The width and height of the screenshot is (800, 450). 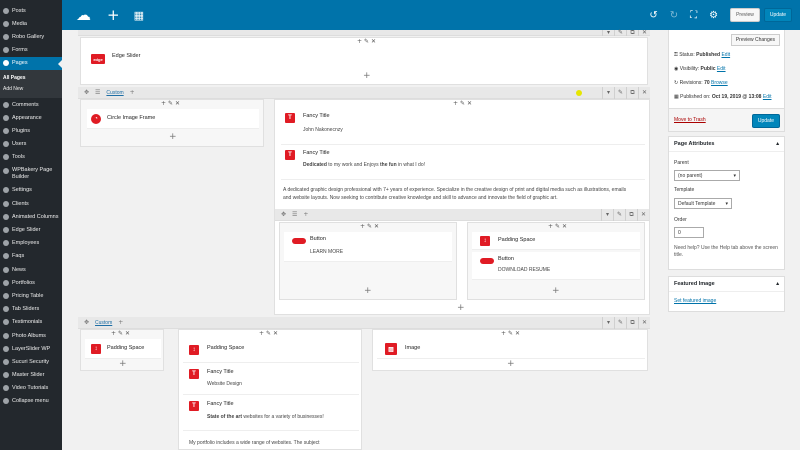 I want to click on page-attributes-header: Page Attributes ▴, so click(x=726, y=144).